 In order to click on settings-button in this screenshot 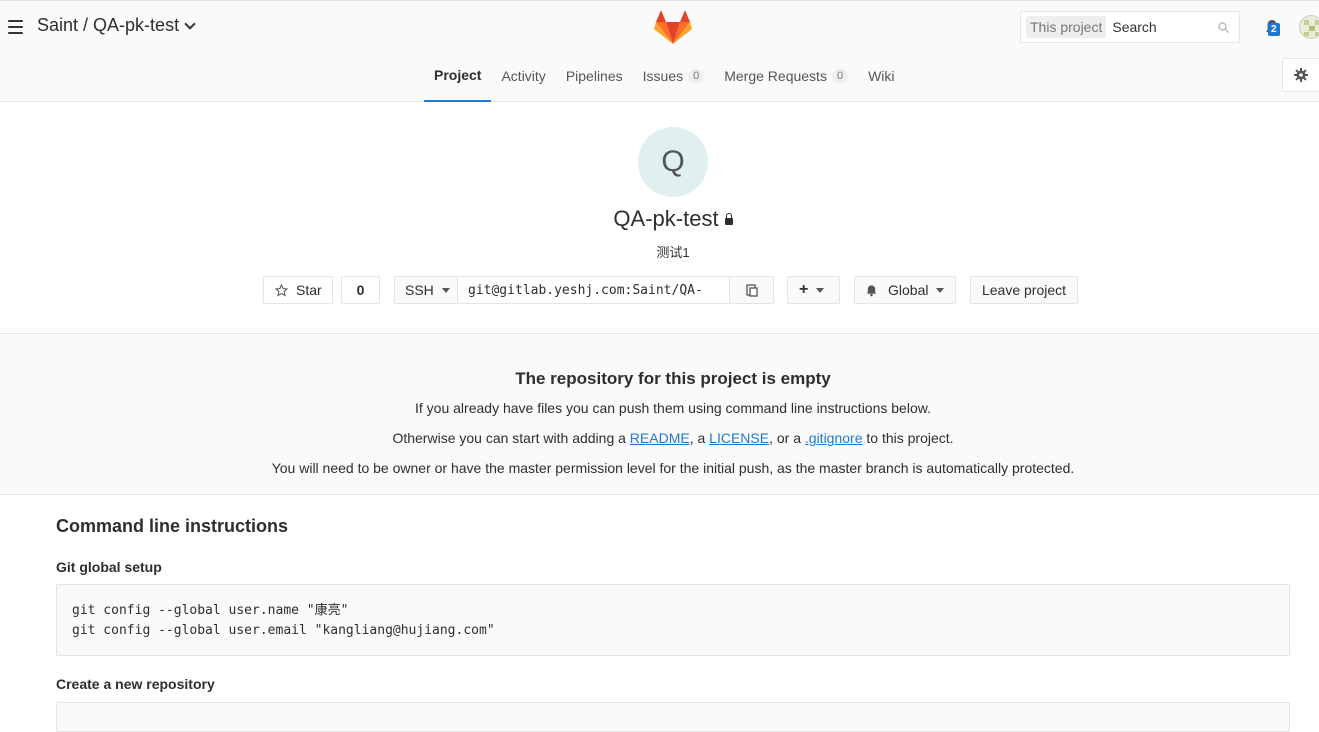, I will do `click(1300, 75)`.